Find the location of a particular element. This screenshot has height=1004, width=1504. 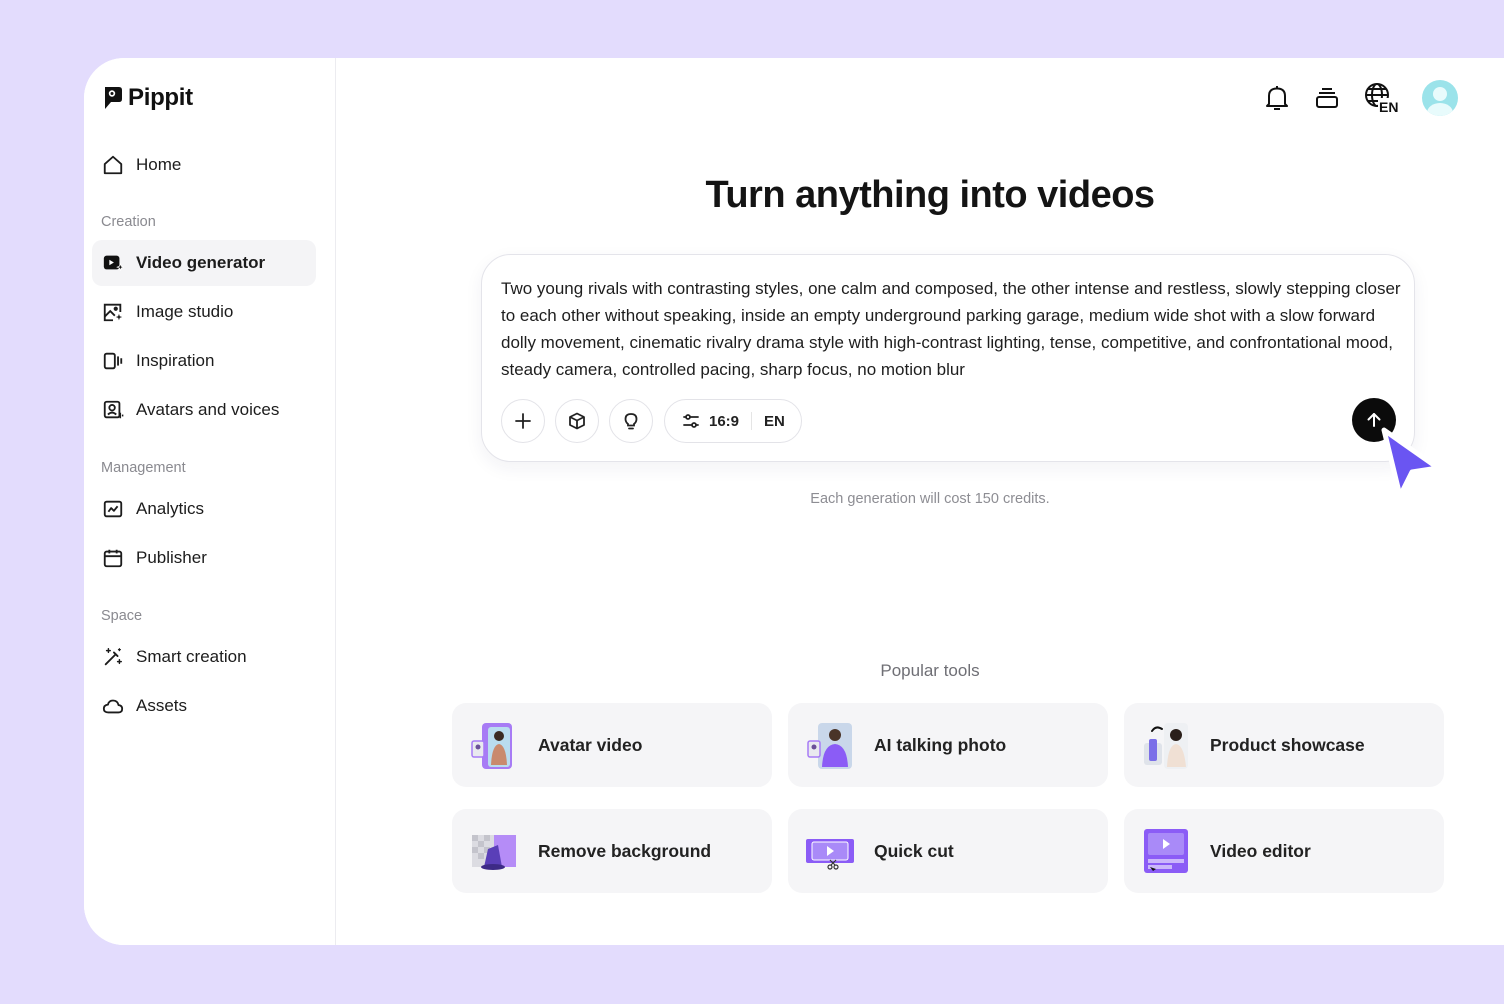

brand-name: Pippit is located at coordinates (160, 97).